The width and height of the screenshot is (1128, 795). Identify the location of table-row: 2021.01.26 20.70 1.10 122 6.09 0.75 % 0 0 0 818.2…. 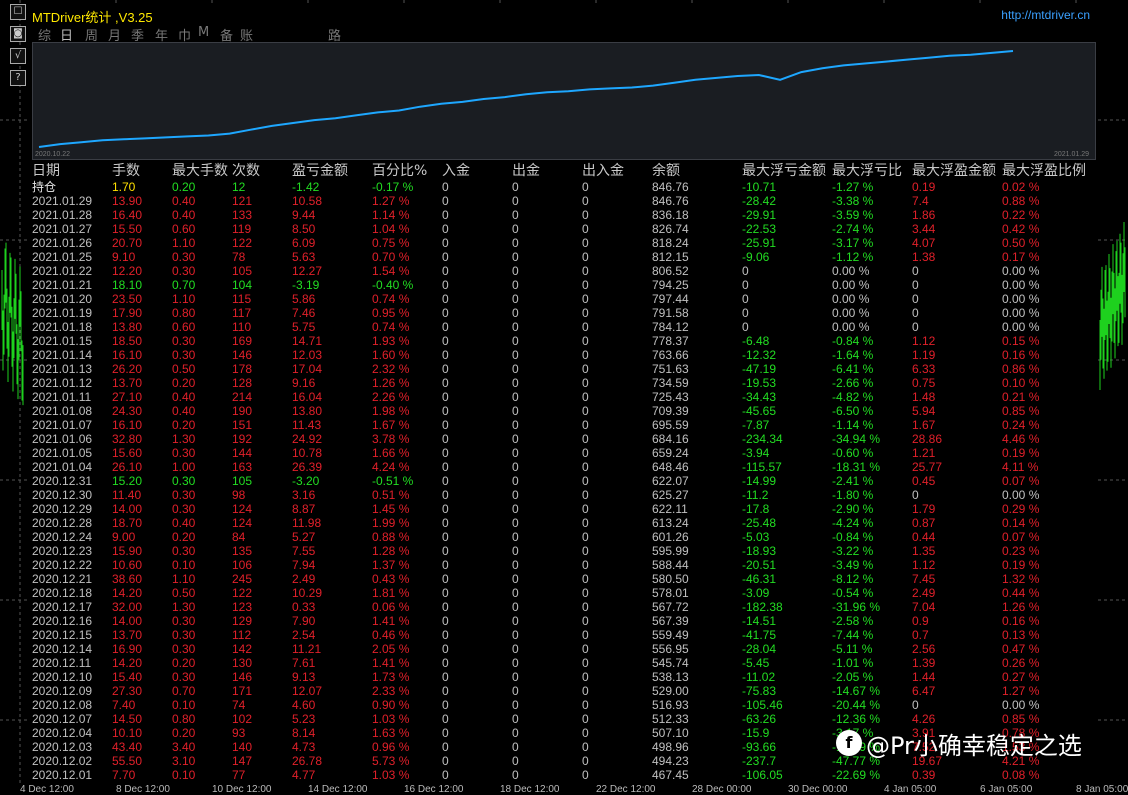
(565, 243).